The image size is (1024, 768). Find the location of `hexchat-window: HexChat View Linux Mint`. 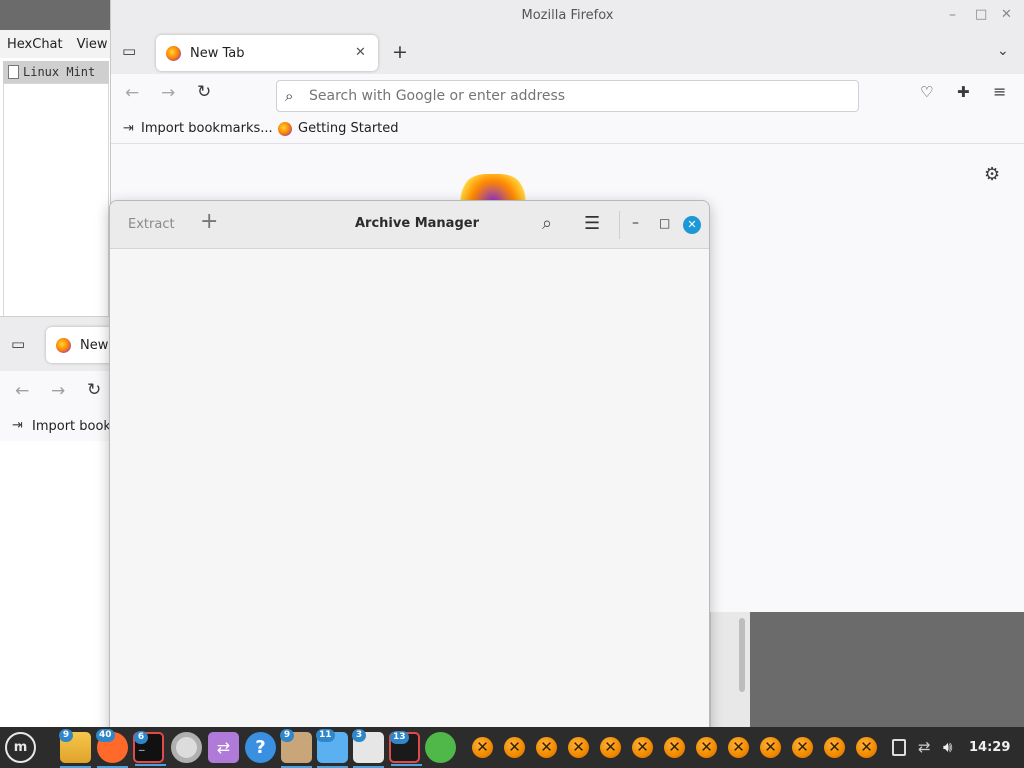

hexchat-window: HexChat View Linux Mint is located at coordinates (56, 175).